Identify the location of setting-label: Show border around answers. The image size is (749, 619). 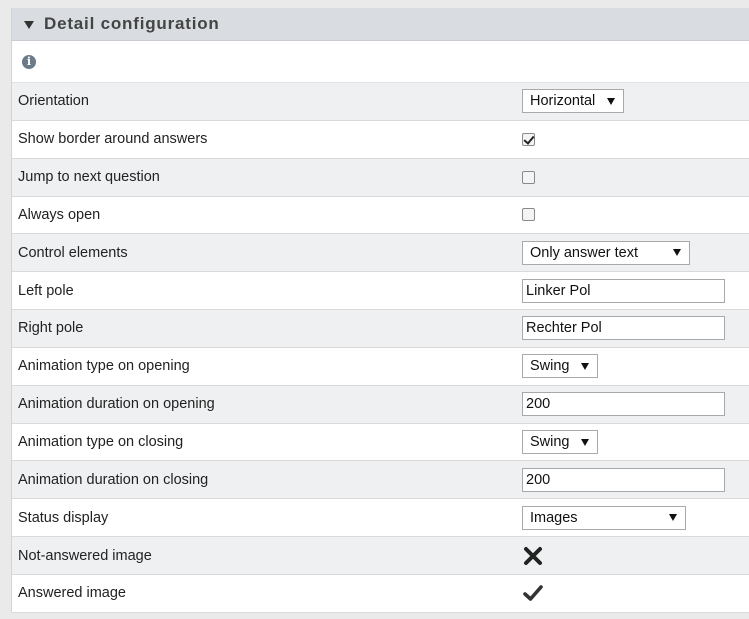
(113, 139).